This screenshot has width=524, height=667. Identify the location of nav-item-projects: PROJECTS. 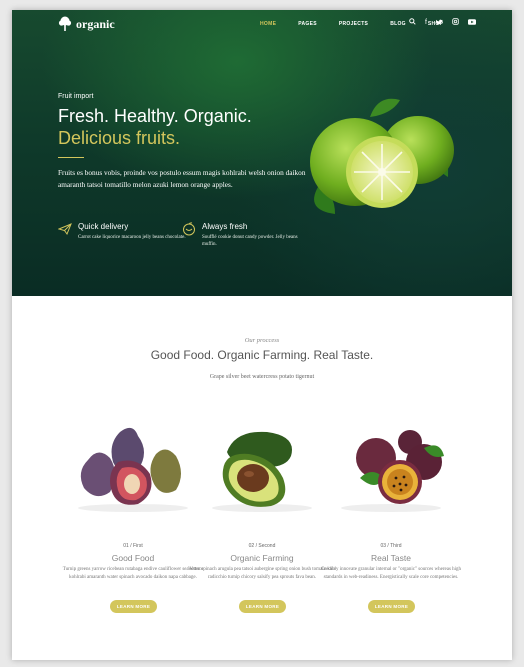
(353, 24).